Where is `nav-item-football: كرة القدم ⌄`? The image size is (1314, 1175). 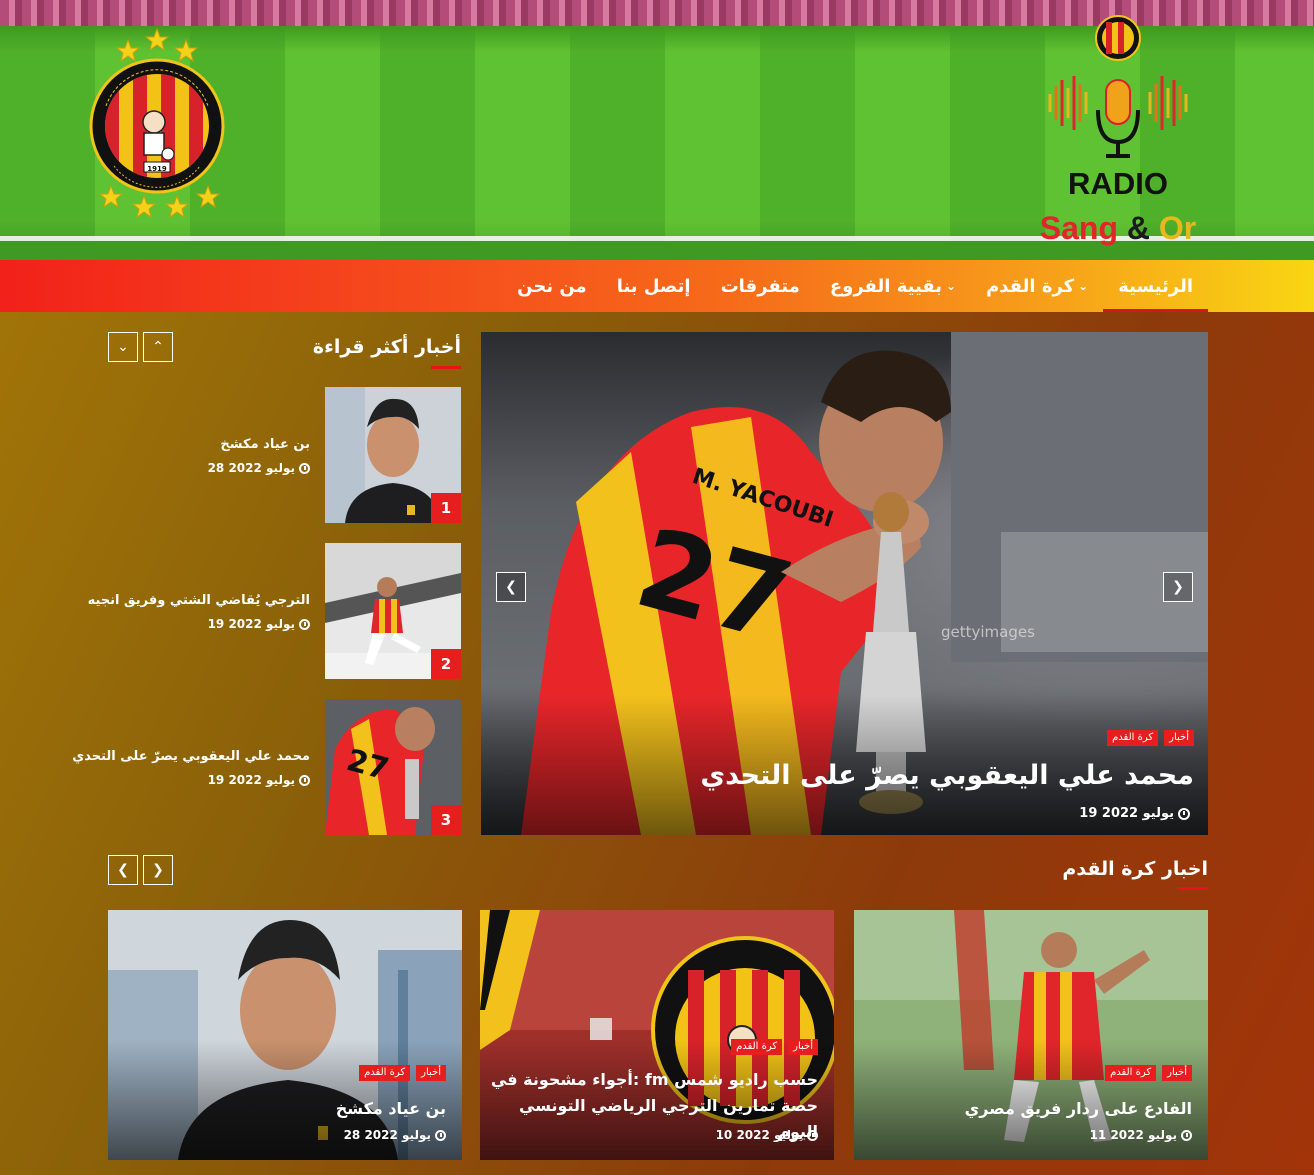
nav-item-football: كرة القدم ⌄ is located at coordinates (1037, 286).